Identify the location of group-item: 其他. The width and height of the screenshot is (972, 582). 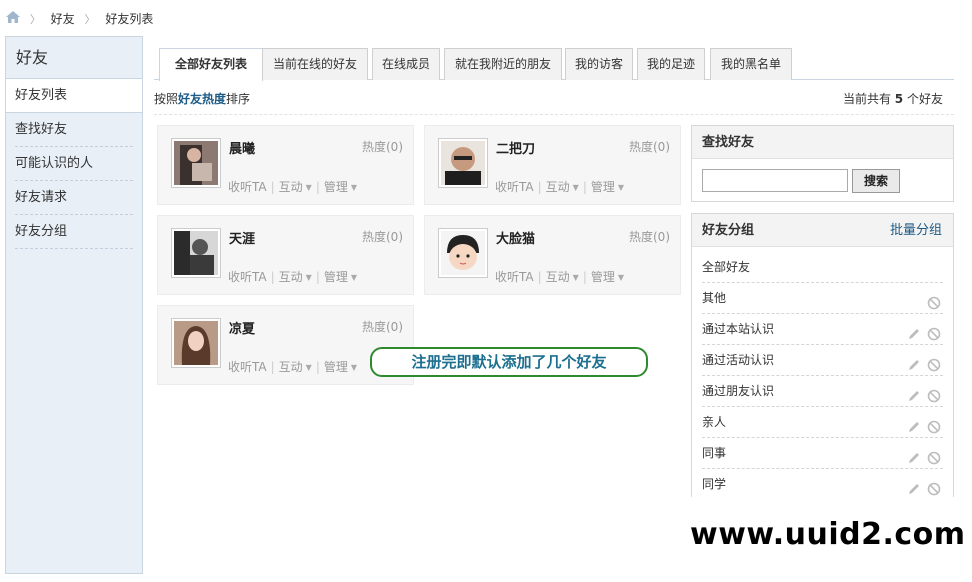
(822, 298).